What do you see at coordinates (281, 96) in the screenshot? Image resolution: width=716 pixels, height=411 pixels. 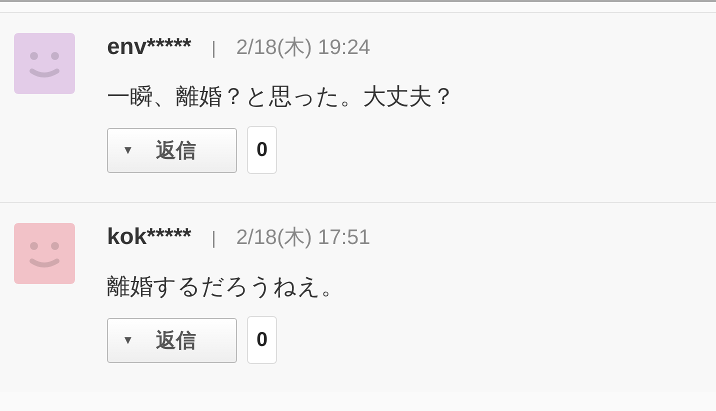 I see `comment-text: 一瞬、離婚？と思った。大丈夫？` at bounding box center [281, 96].